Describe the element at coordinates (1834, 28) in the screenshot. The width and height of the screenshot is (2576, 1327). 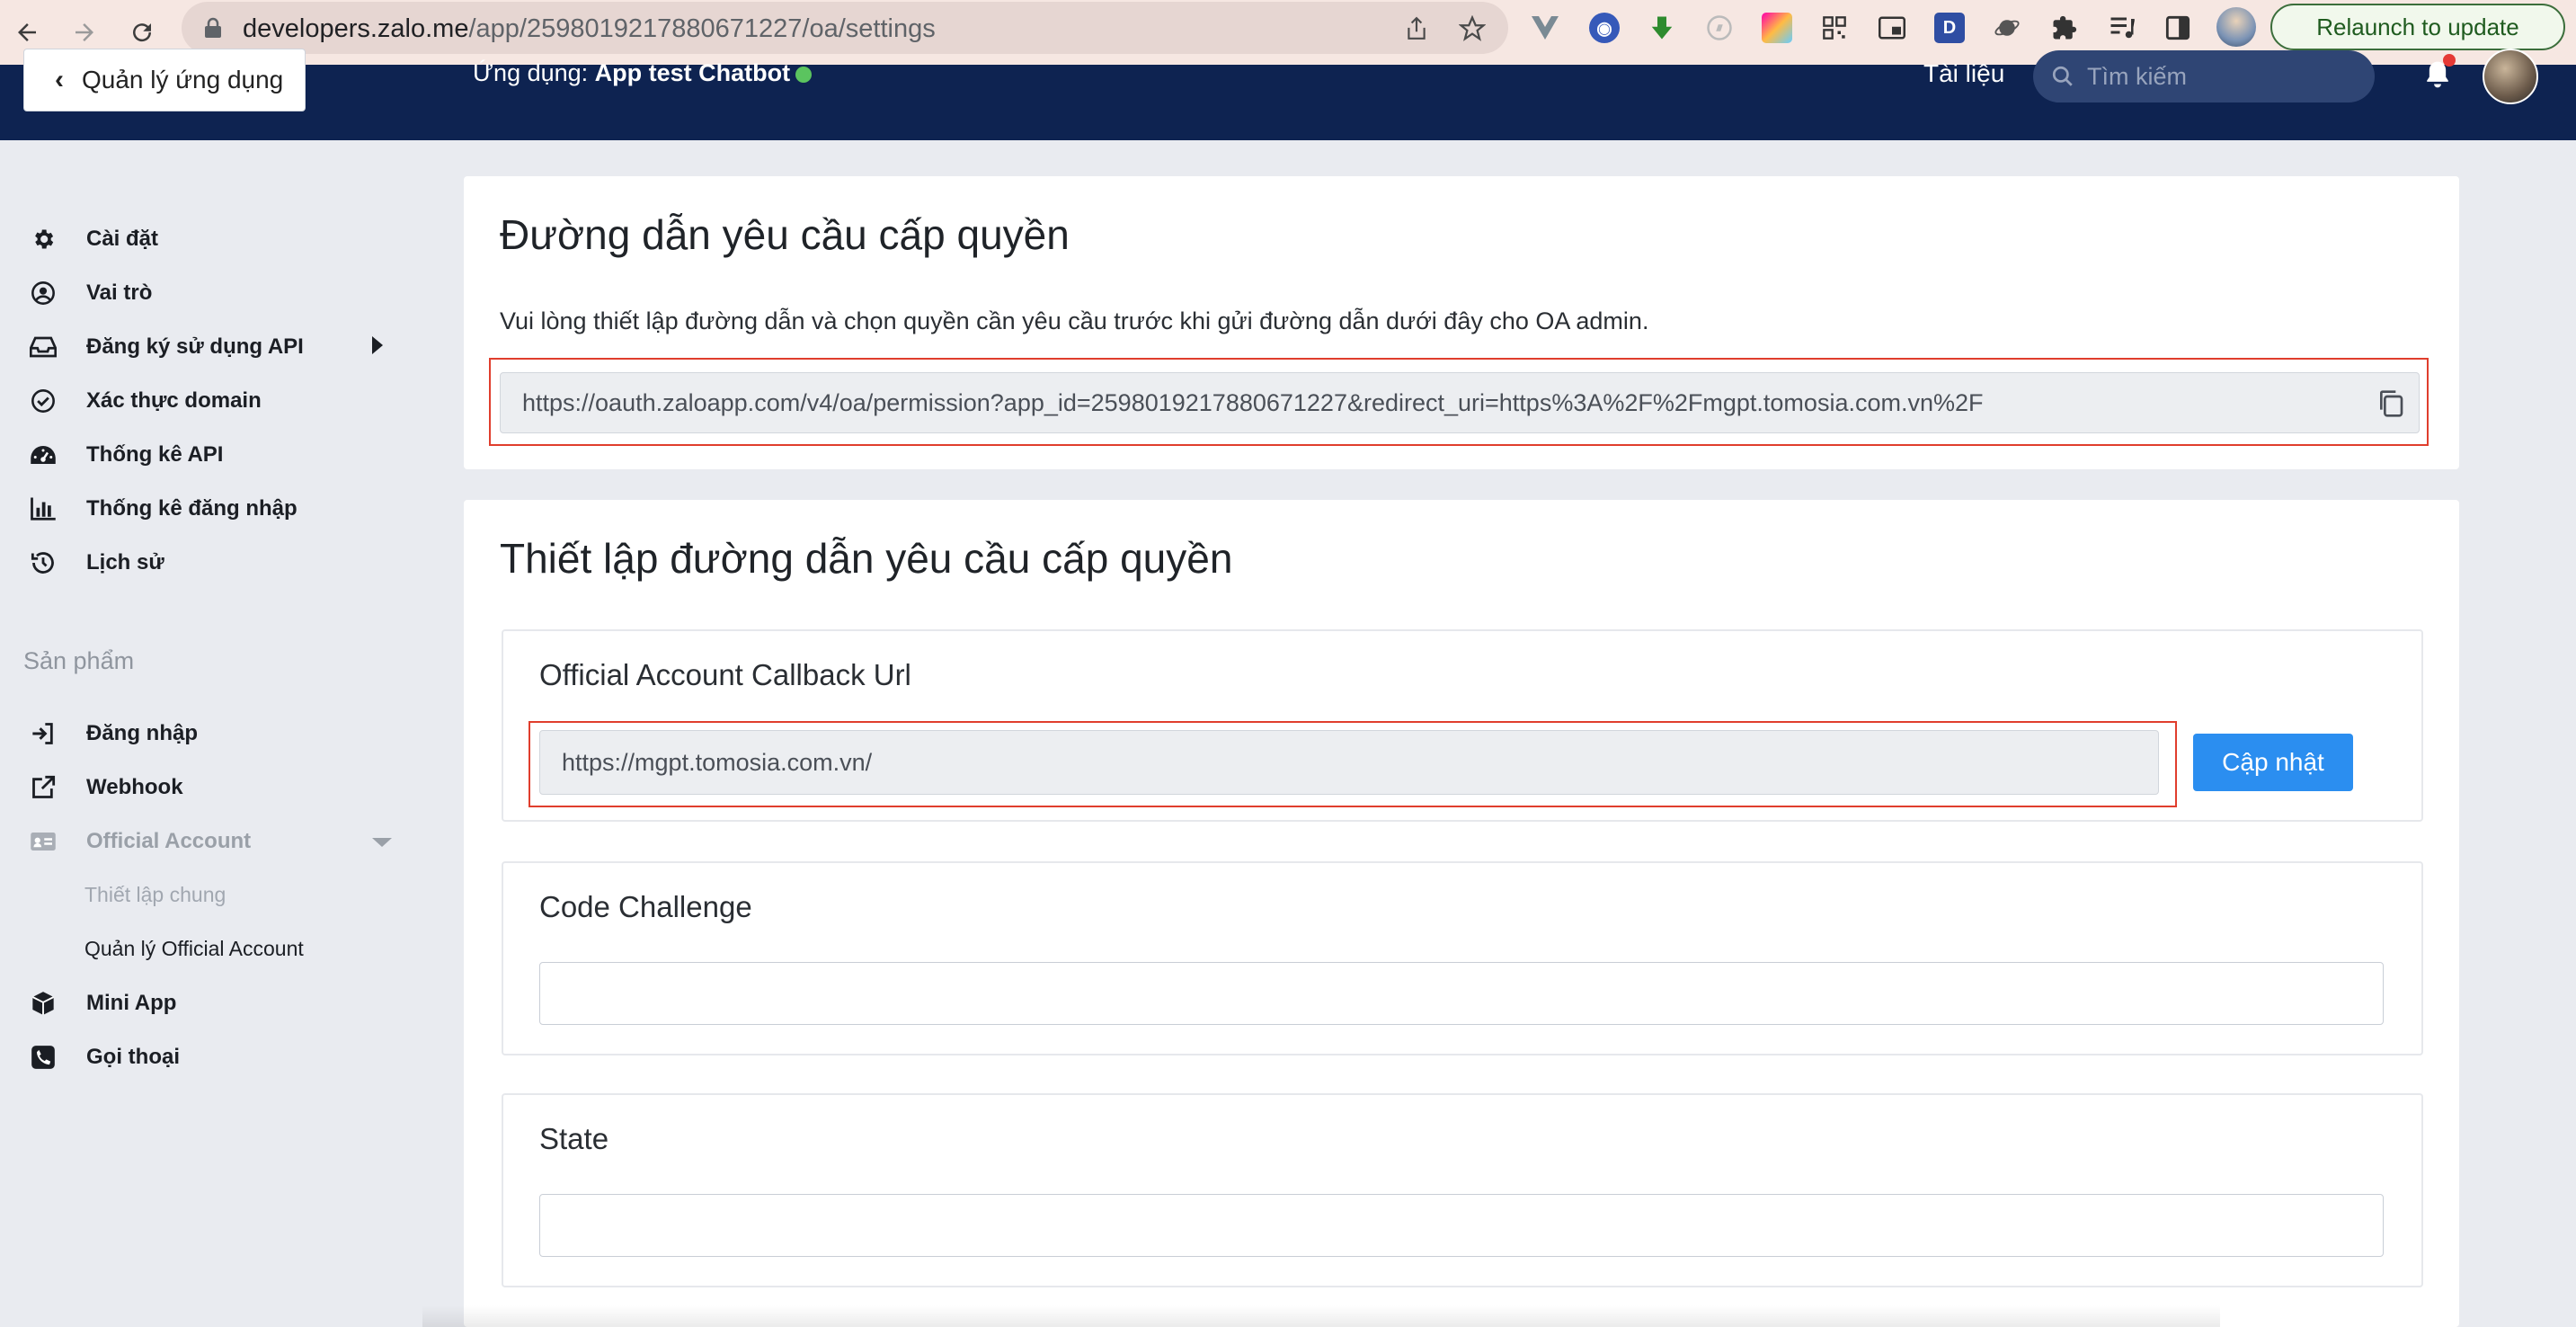
I see `qr-code-icon` at that location.